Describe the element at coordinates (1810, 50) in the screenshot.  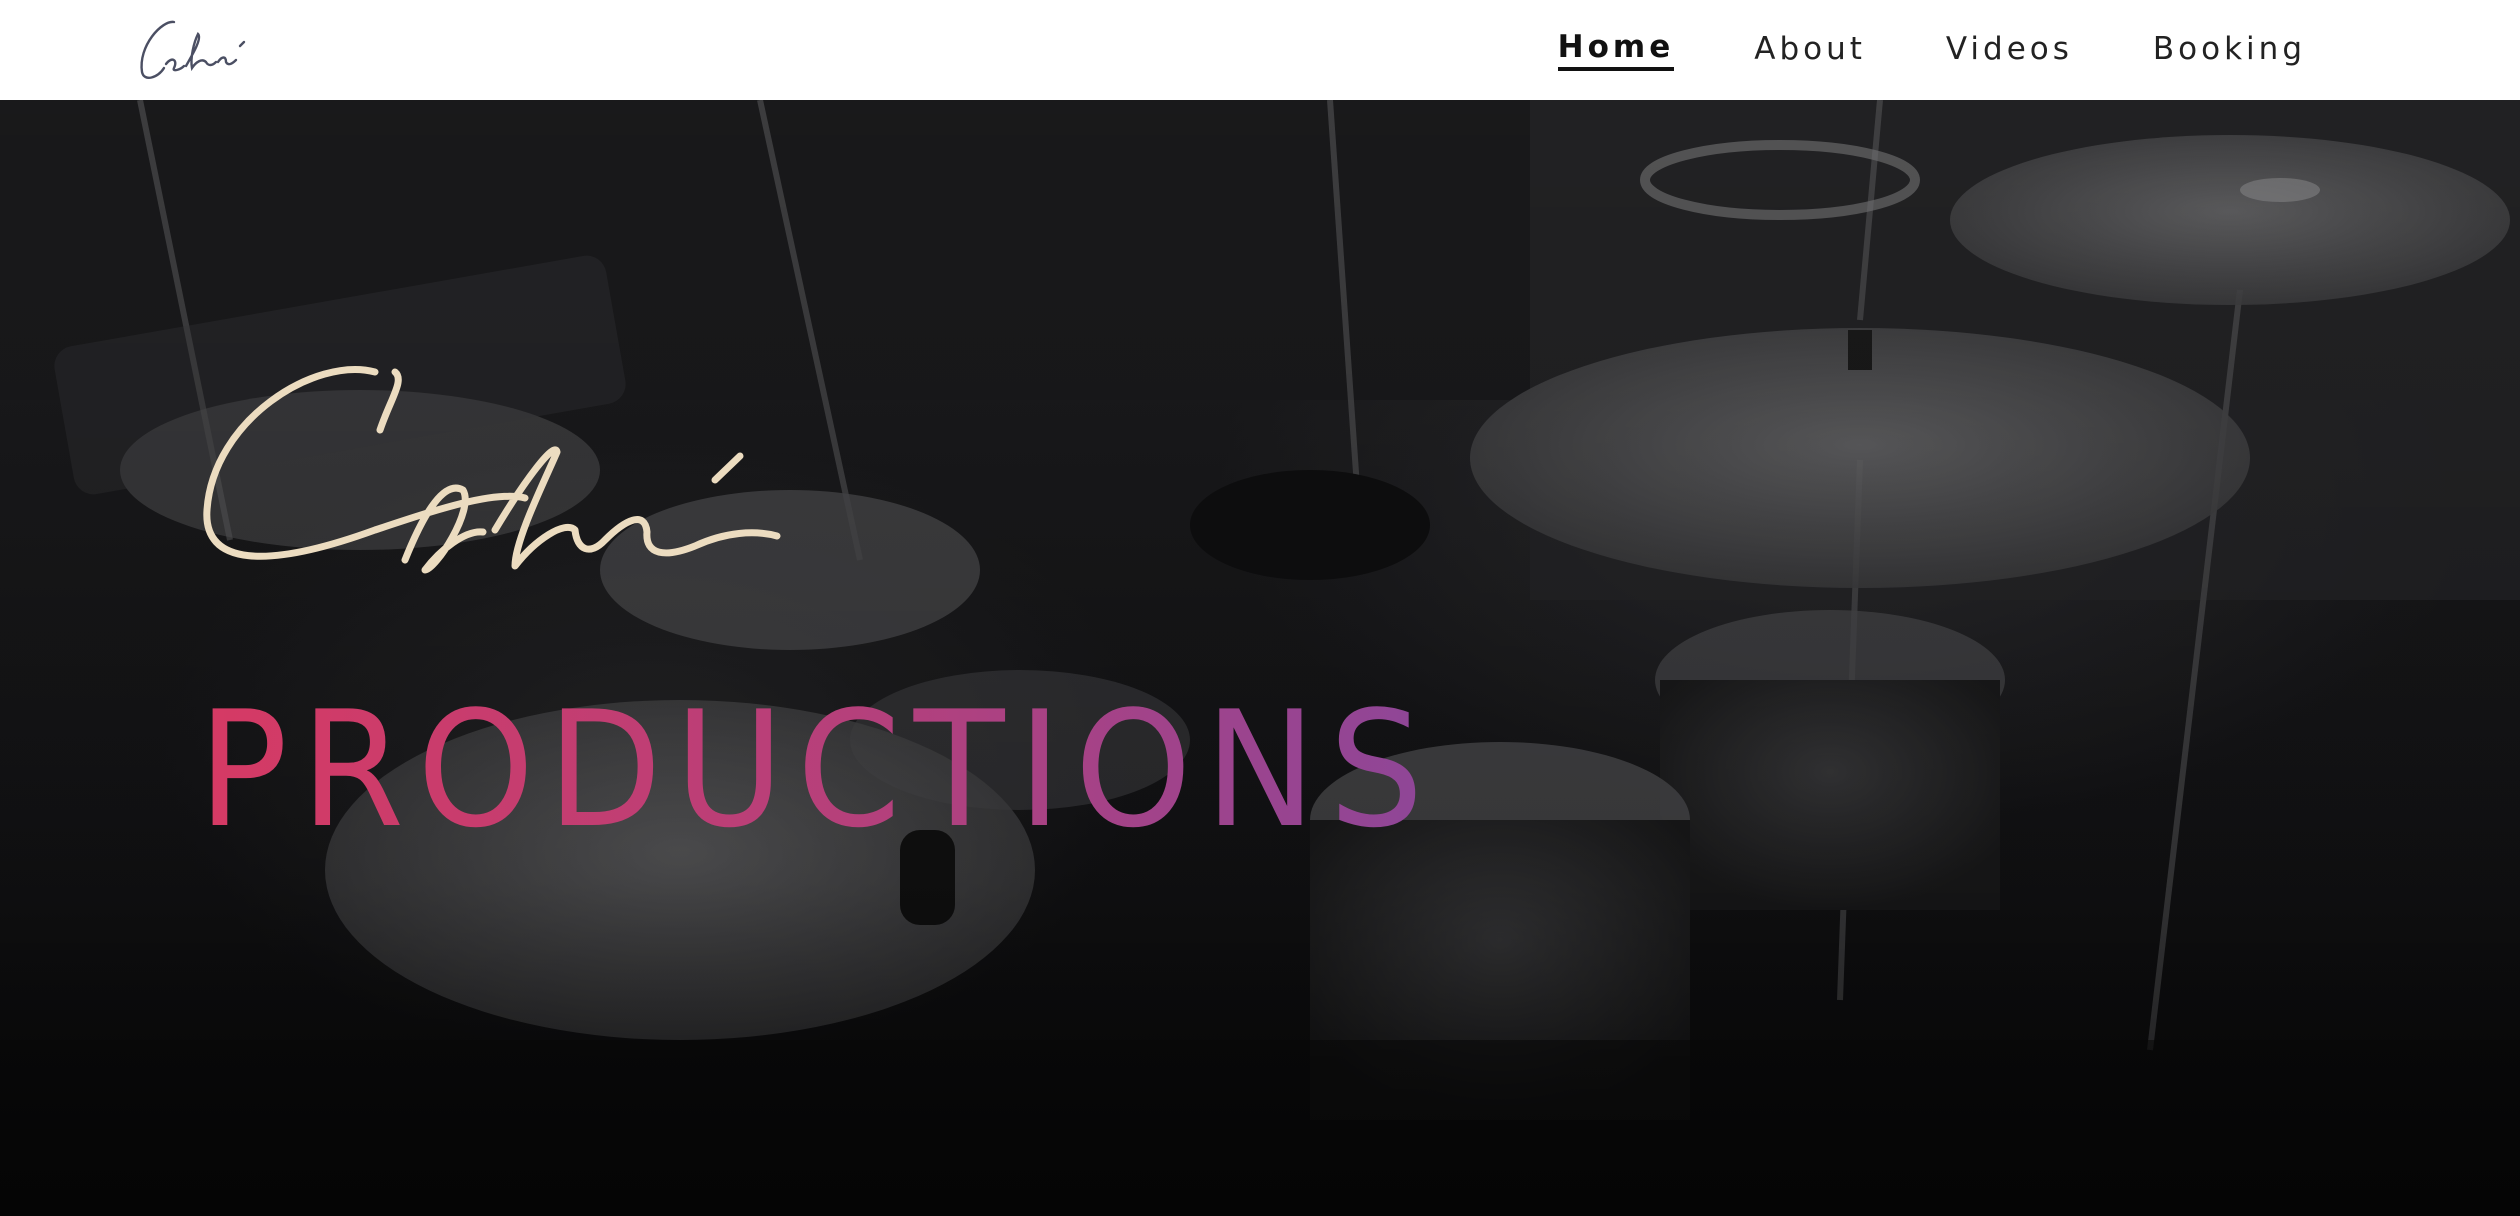
I see `nav-about: About` at that location.